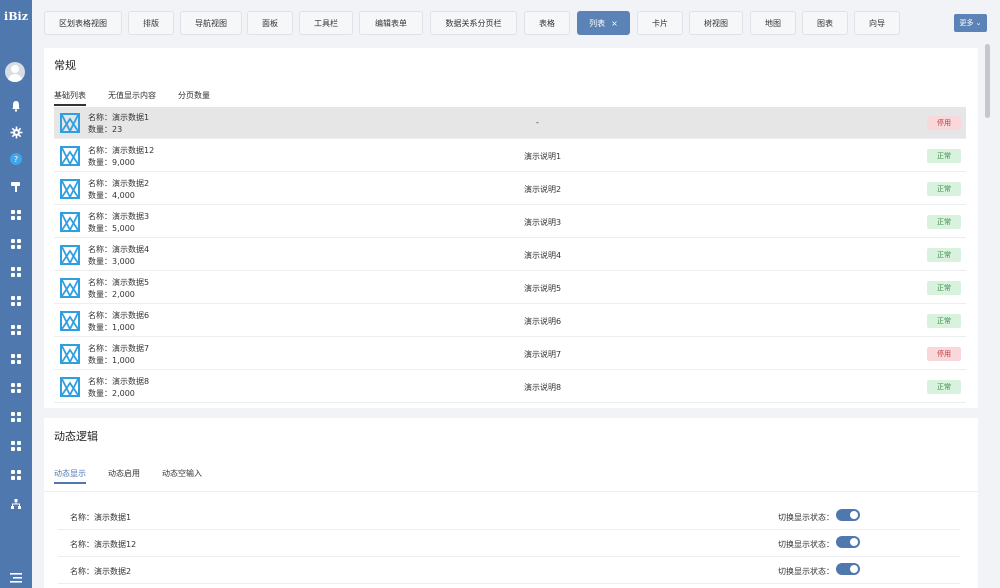  I want to click on item-description: -, so click(537, 122).